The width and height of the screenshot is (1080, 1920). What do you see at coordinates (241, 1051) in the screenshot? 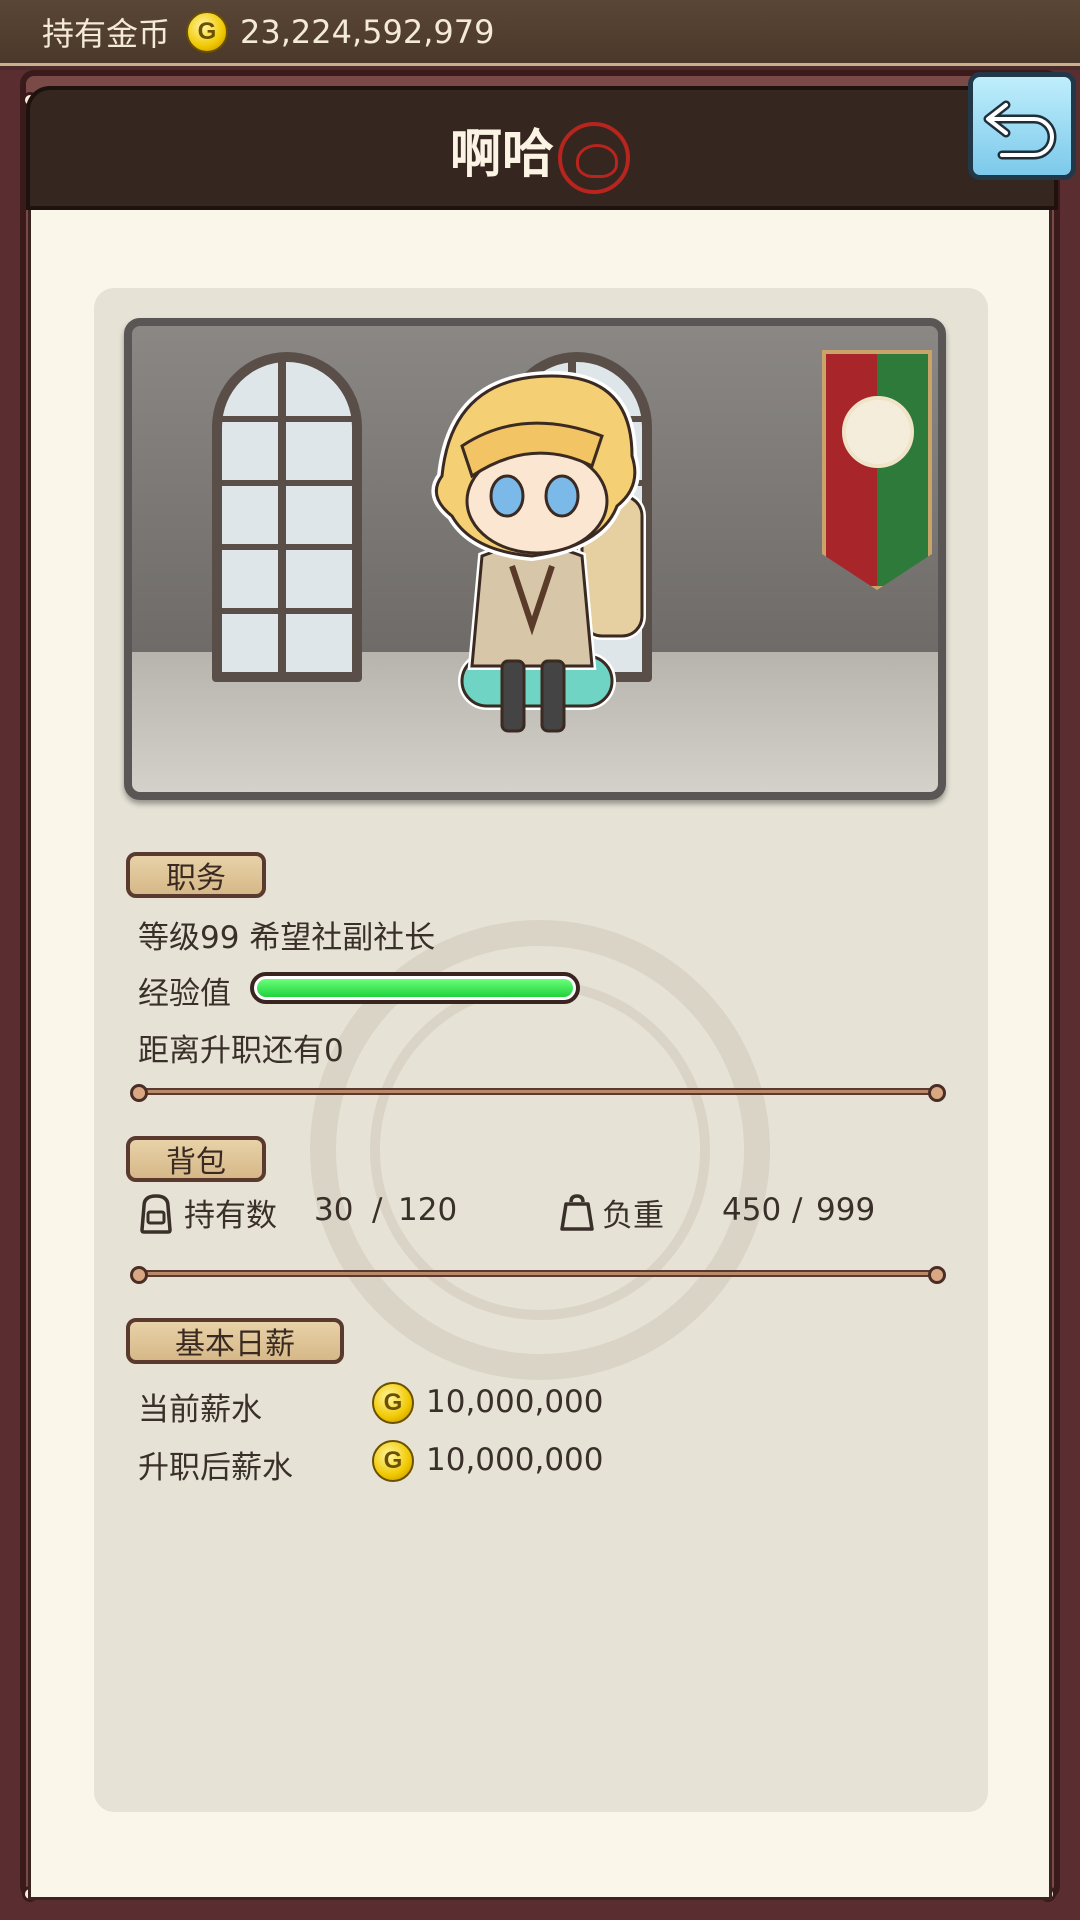
I see `promotion-remaining: 距离升职还有0` at bounding box center [241, 1051].